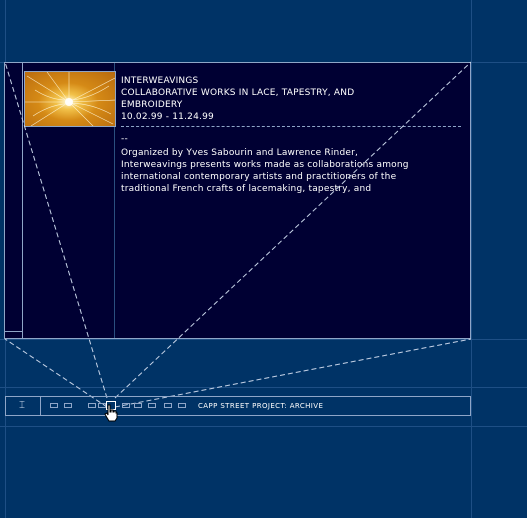  I want to click on i-beam-icon: ⌶, so click(22, 406).